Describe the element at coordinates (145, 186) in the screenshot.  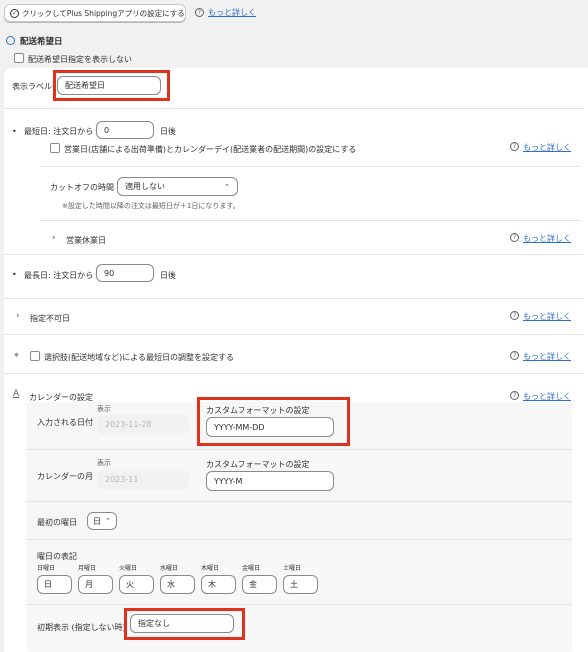
I see `cutoff-select-value: 適用しない` at that location.